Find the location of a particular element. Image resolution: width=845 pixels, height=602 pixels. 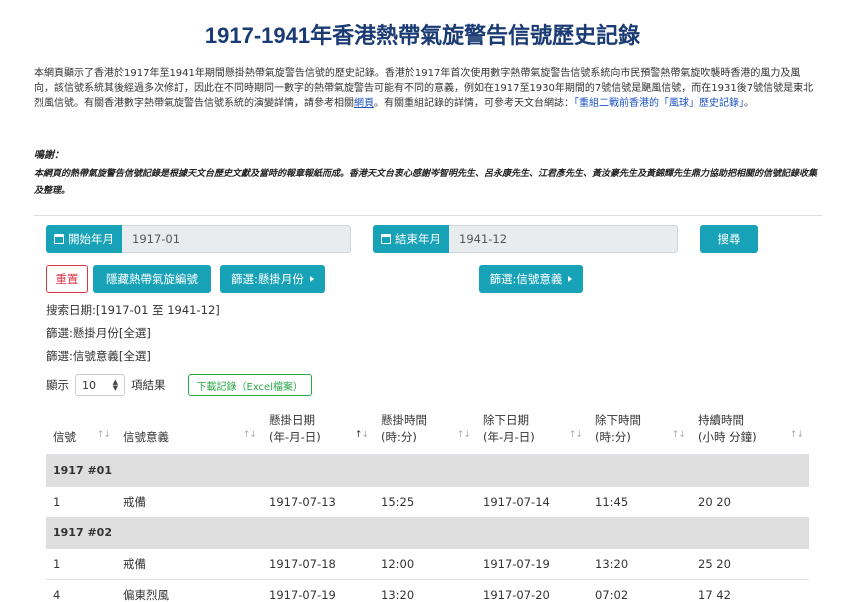

column-header-hoist-time: 懸掛時間 (時:分) ↑↓ is located at coordinates (425, 431).